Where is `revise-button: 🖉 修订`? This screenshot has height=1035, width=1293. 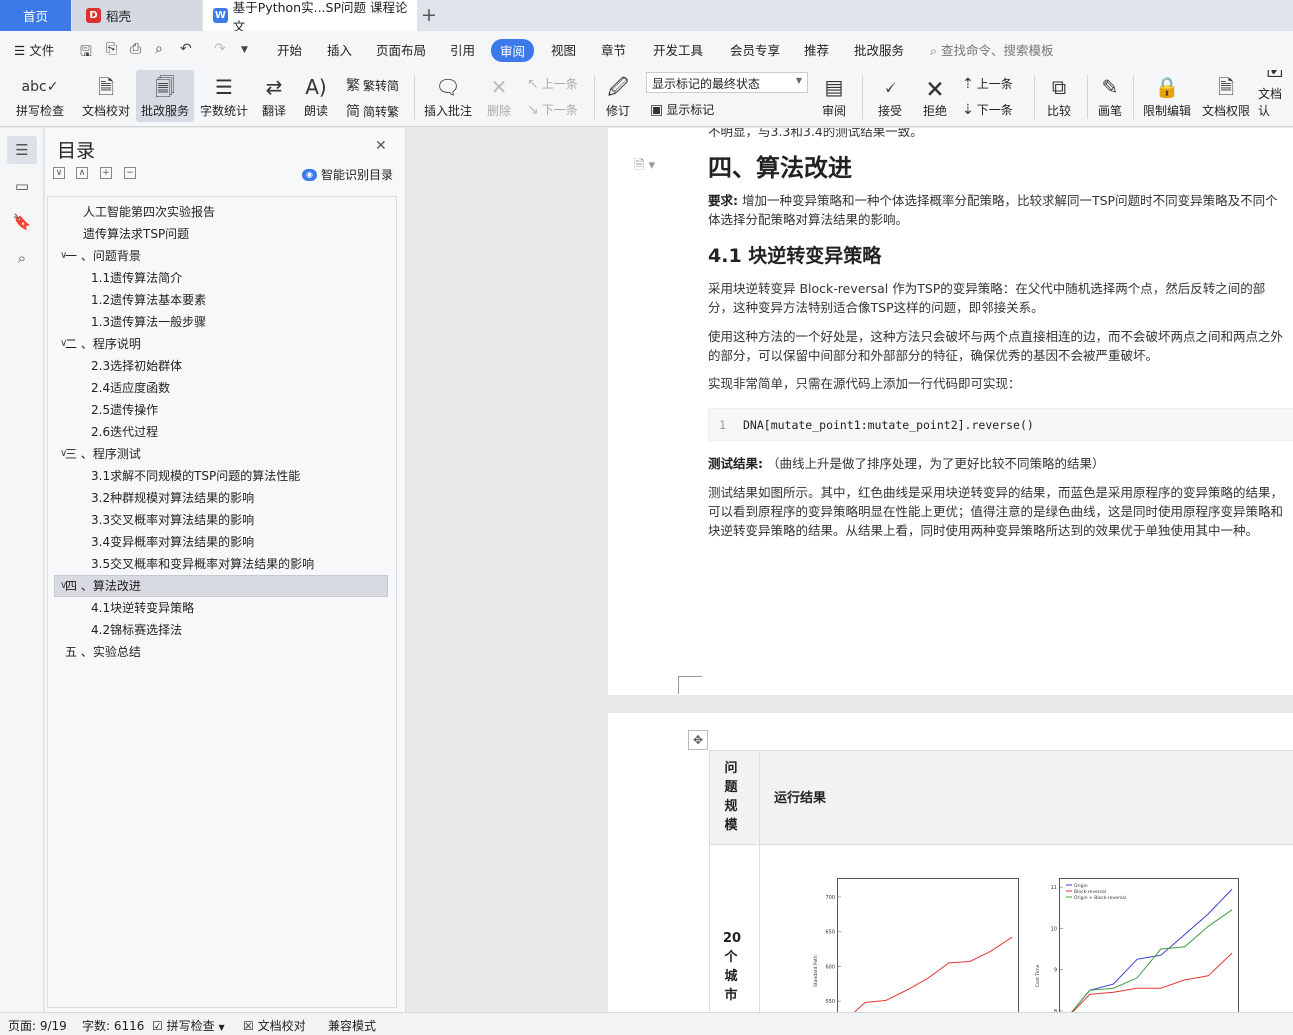 revise-button: 🖉 修订 is located at coordinates (618, 96).